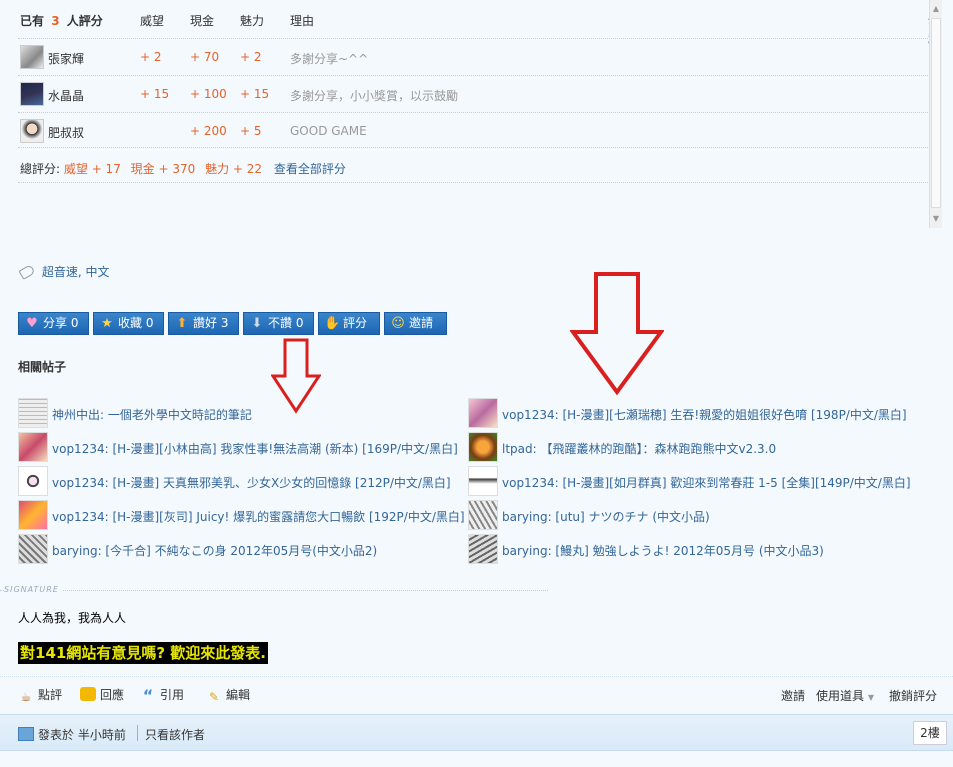 The width and height of the screenshot is (953, 767). I want to click on rating-row: 肥叔叔 + 200 + 5 GOOD GAME, so click(473, 130).